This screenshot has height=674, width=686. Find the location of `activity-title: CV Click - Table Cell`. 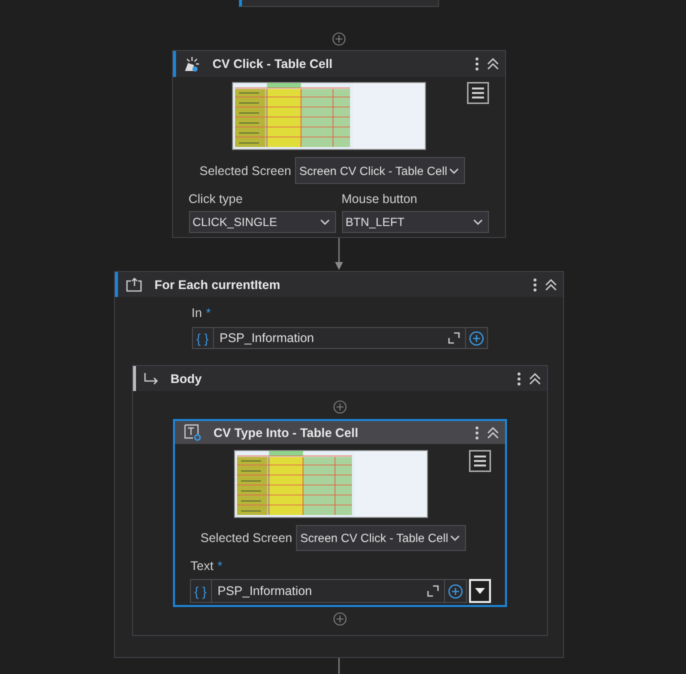

activity-title: CV Click - Table Cell is located at coordinates (273, 64).